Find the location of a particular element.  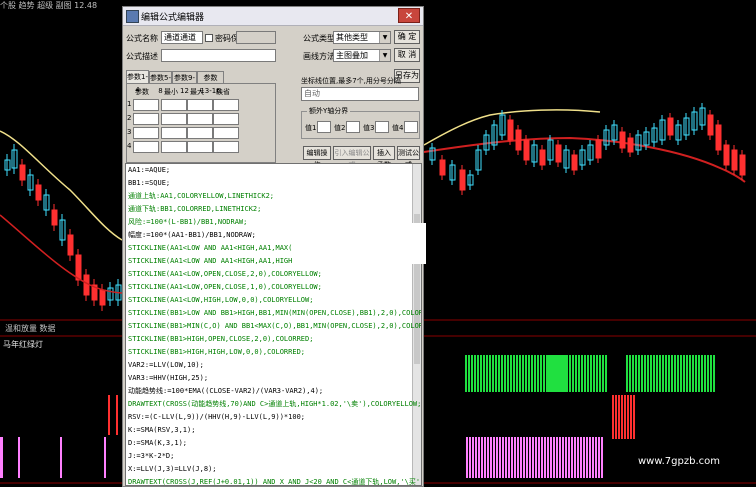

edit-ops-button: 编辑操作 is located at coordinates (317, 157).